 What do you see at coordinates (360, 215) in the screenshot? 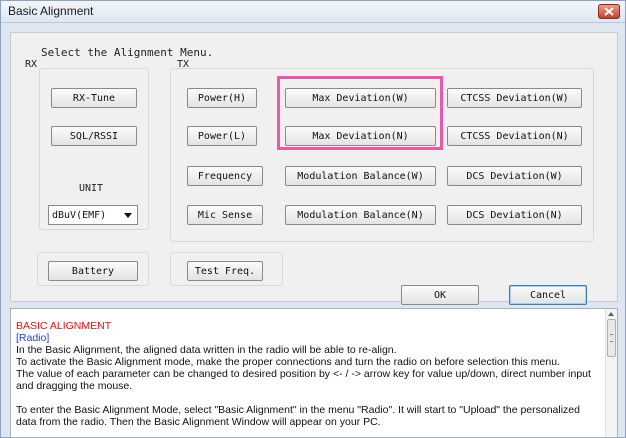
I see `modulation-balance-n-button: Modulation Balance(N)` at bounding box center [360, 215].